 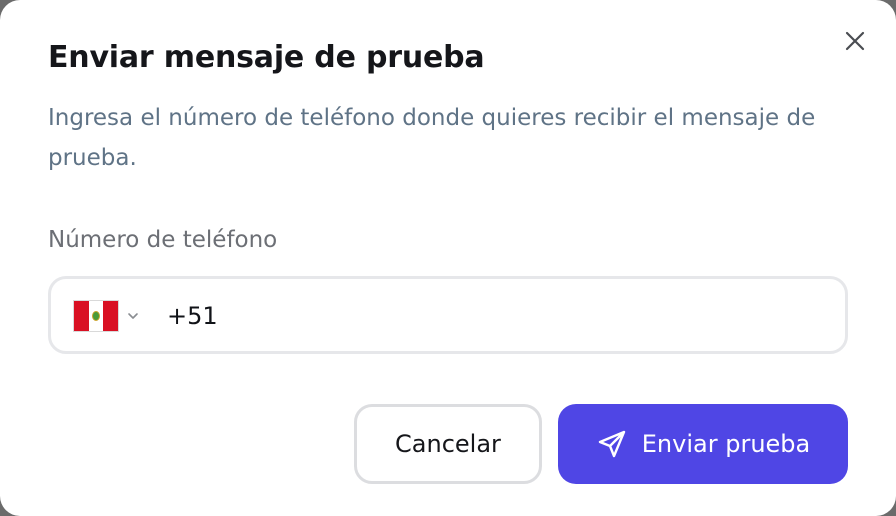 I want to click on country-code-select, so click(x=106, y=316).